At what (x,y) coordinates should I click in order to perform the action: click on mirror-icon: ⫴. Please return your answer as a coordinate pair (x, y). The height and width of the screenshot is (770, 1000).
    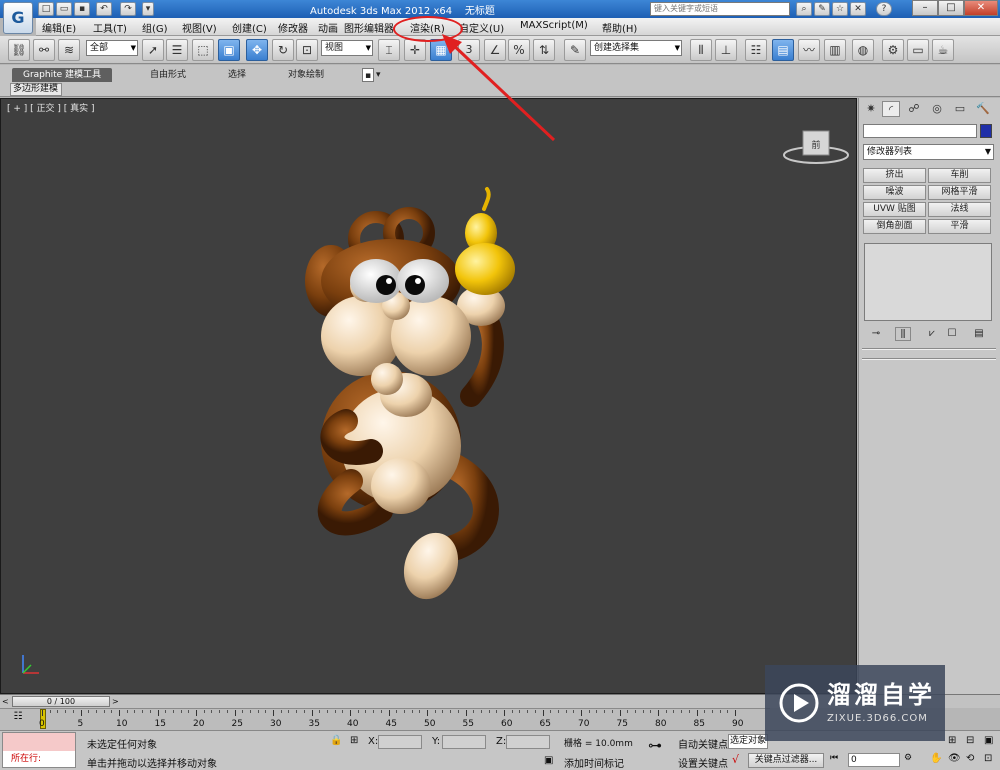
    Looking at the image, I should click on (701, 50).